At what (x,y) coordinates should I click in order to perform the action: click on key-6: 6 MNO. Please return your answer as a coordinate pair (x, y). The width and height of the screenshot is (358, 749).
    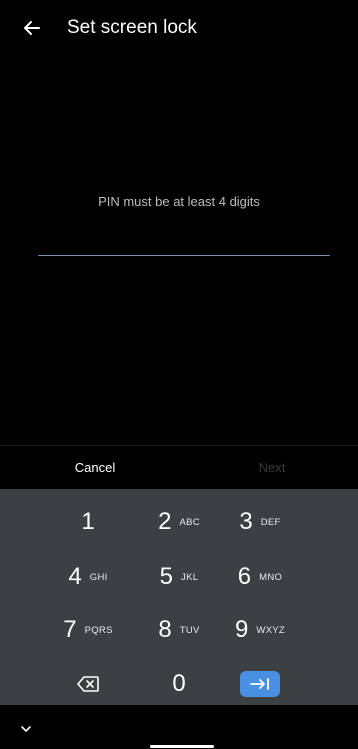
    Looking at the image, I should click on (260, 577).